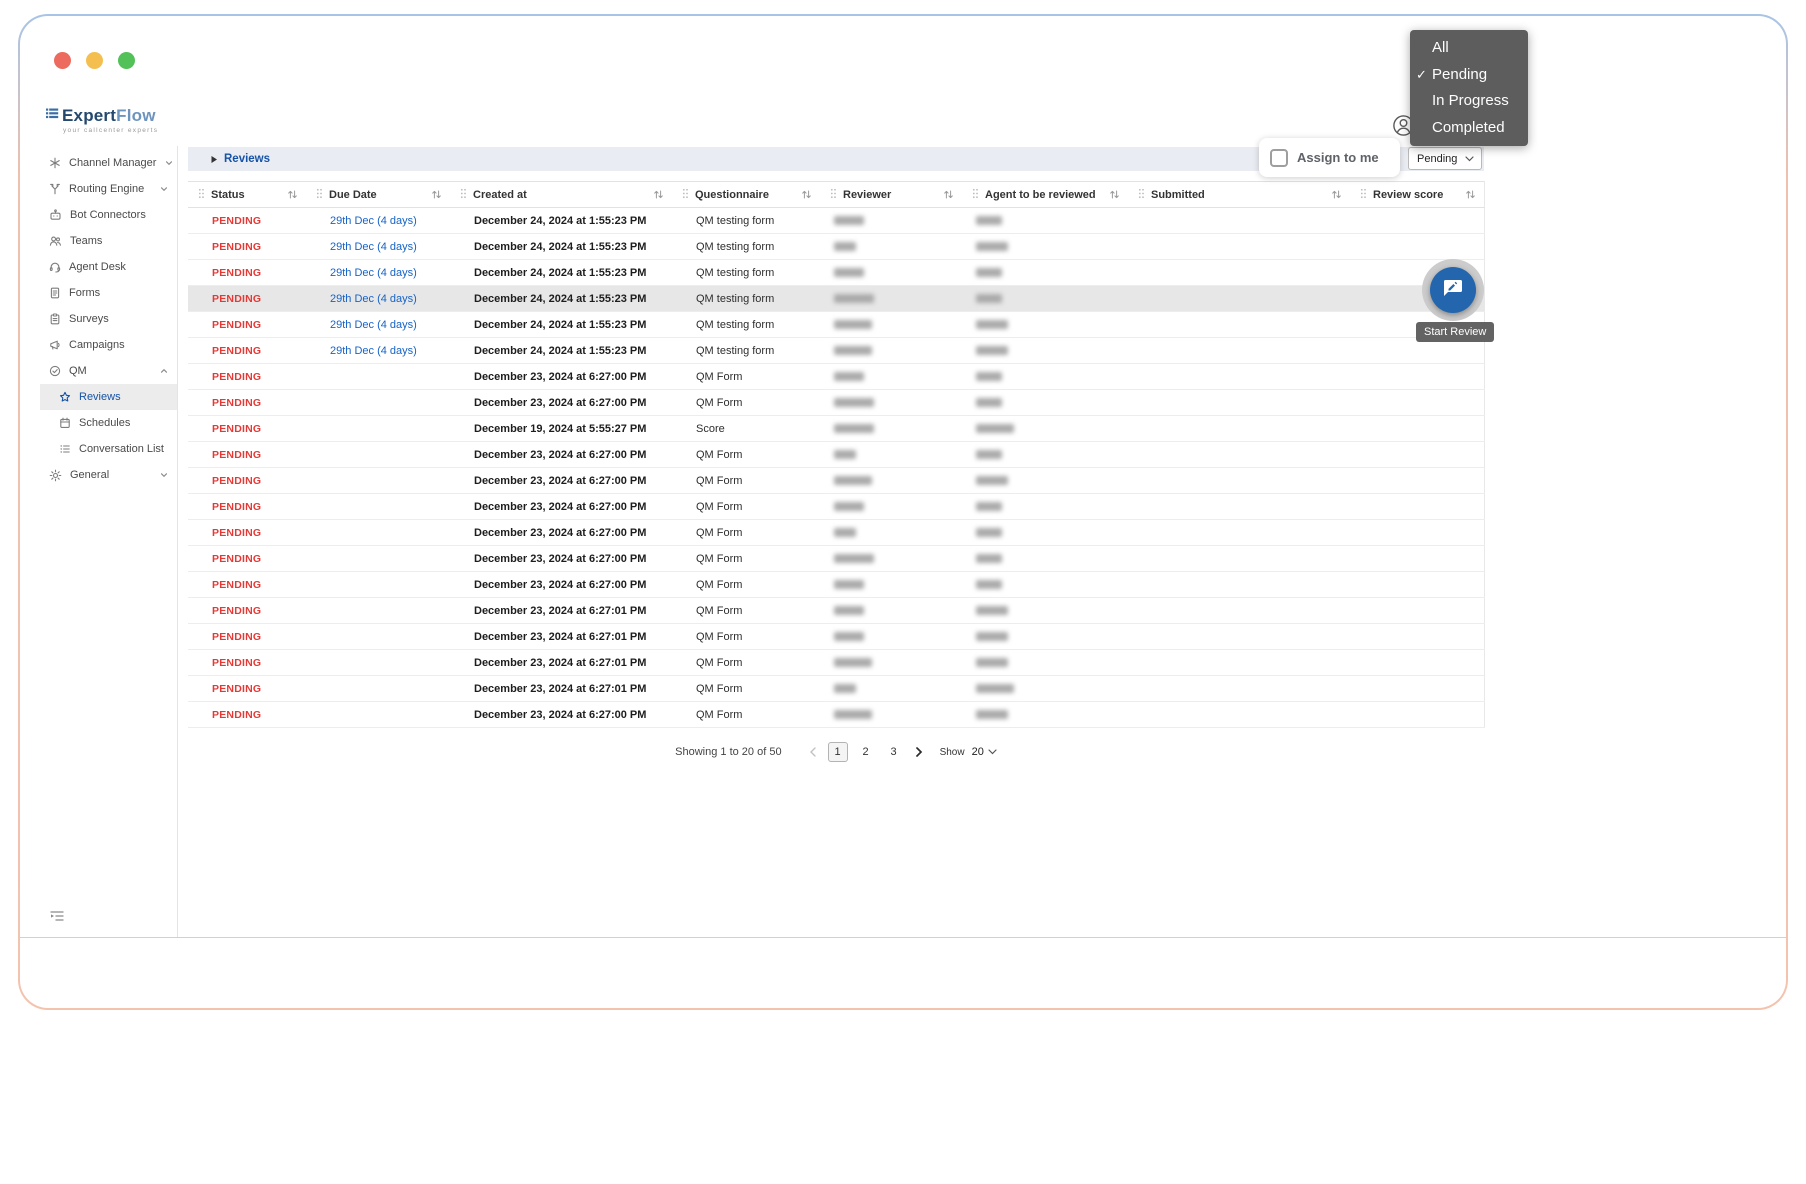 The image size is (1806, 1184). What do you see at coordinates (891, 194) in the screenshot?
I see `column-header-reviewer: Reviewer` at bounding box center [891, 194].